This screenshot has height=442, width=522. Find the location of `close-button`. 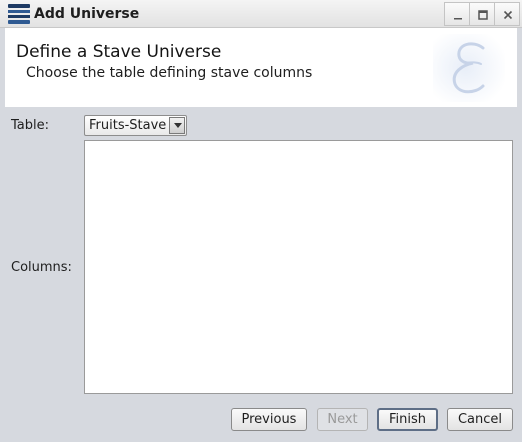

close-button is located at coordinates (507, 14).